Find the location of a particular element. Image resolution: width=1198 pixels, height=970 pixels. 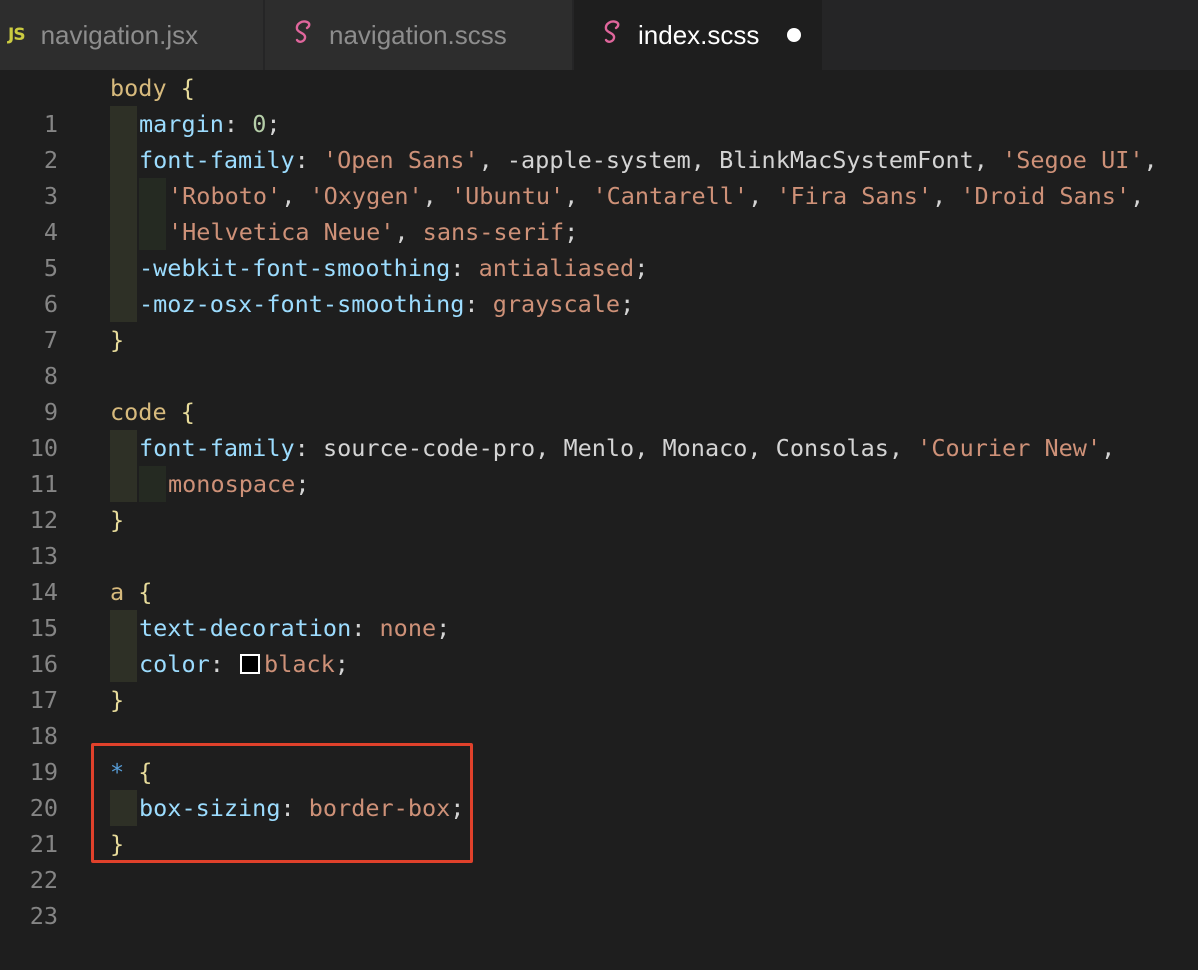

property: -moz-osx-font-smoothing is located at coordinates (302, 304).